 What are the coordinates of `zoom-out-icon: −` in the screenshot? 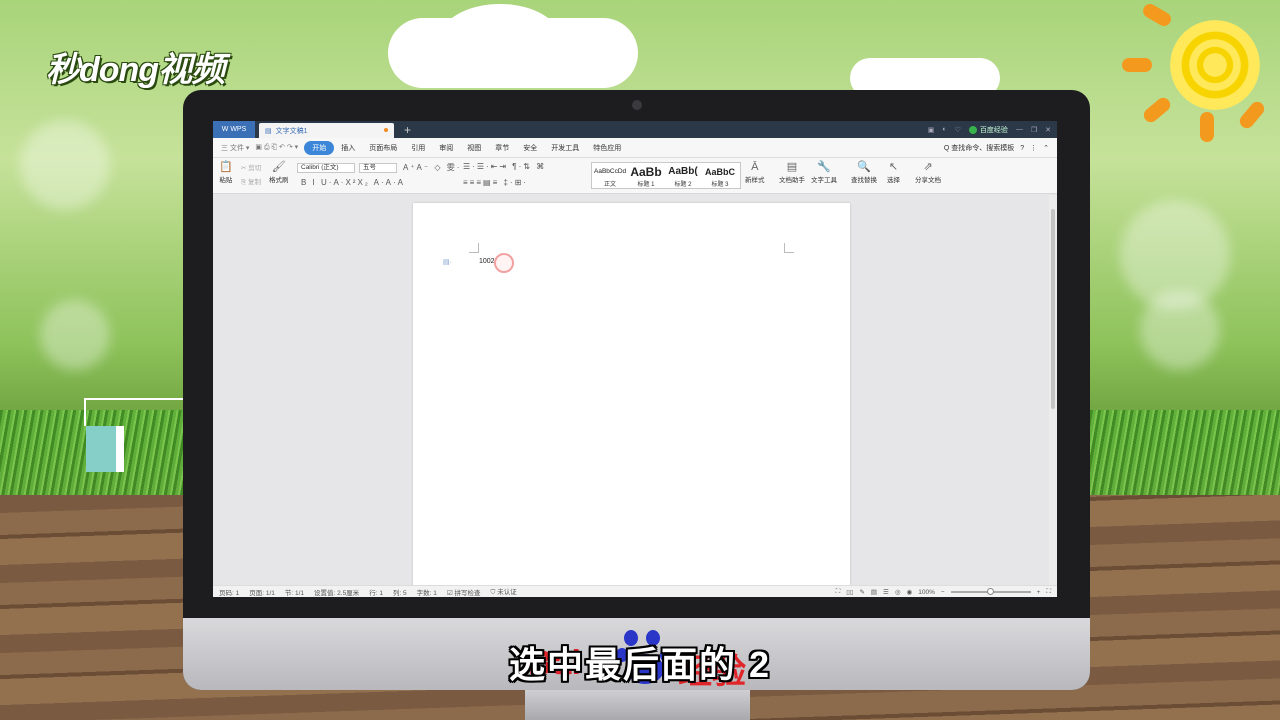 It's located at (943, 592).